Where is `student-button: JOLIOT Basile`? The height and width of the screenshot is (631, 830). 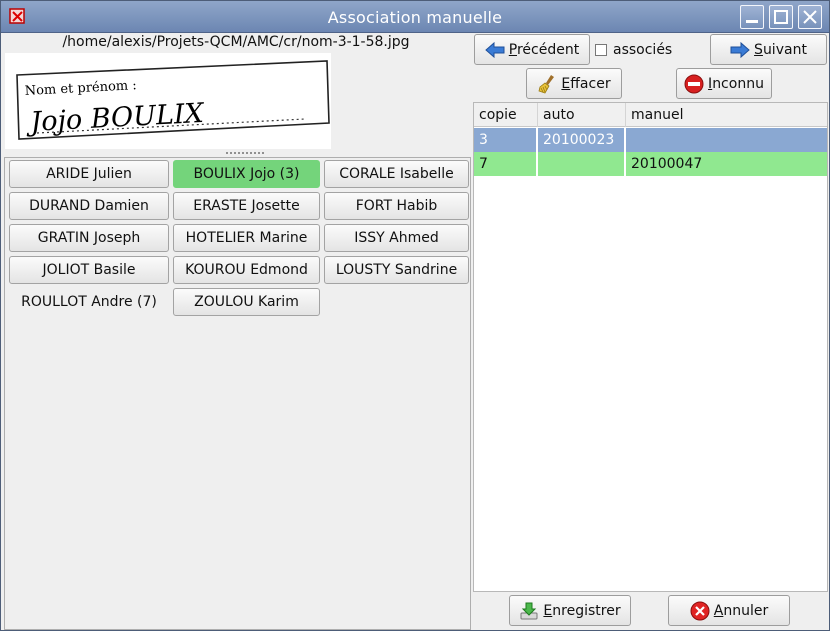 student-button: JOLIOT Basile is located at coordinates (89, 270).